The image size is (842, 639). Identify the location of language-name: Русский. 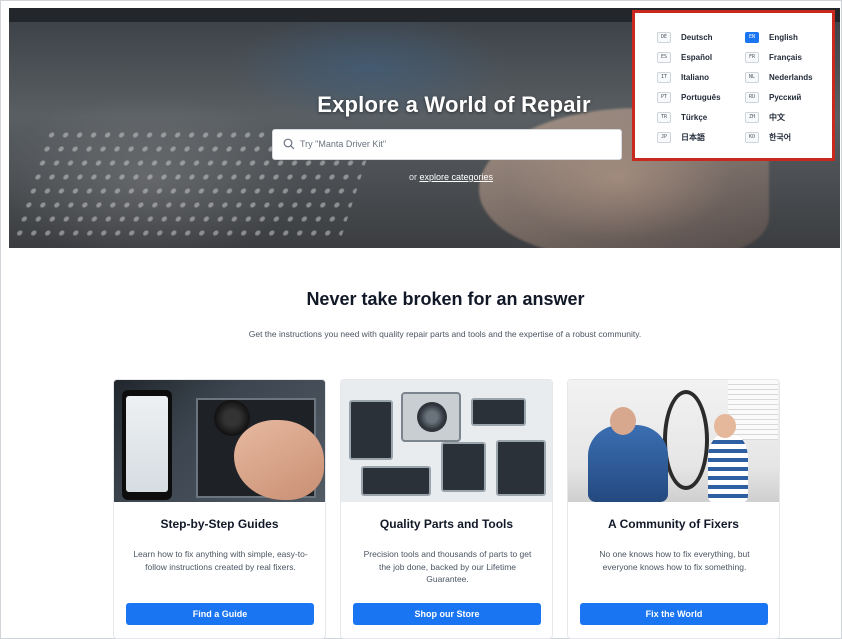
(785, 97).